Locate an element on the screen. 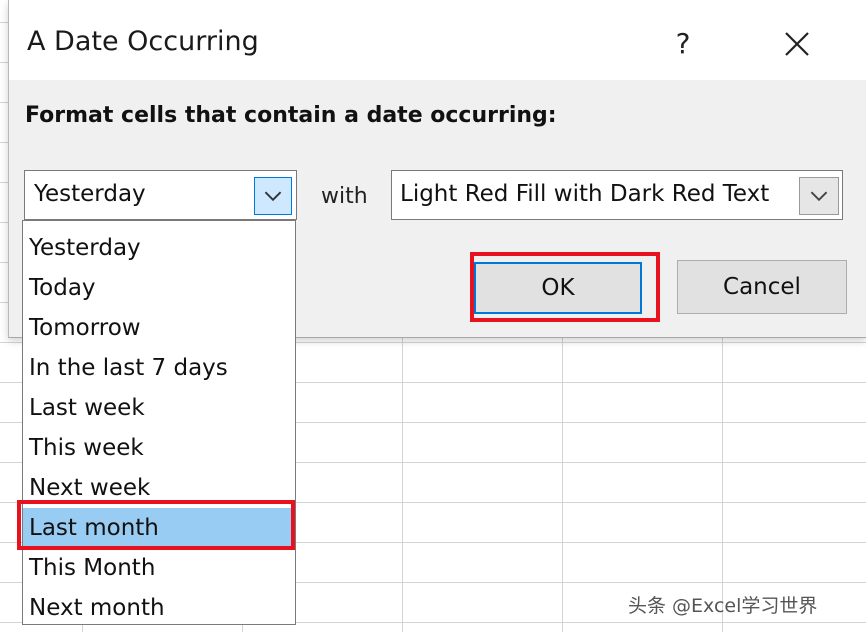 The image size is (866, 632). close-icon is located at coordinates (797, 44).